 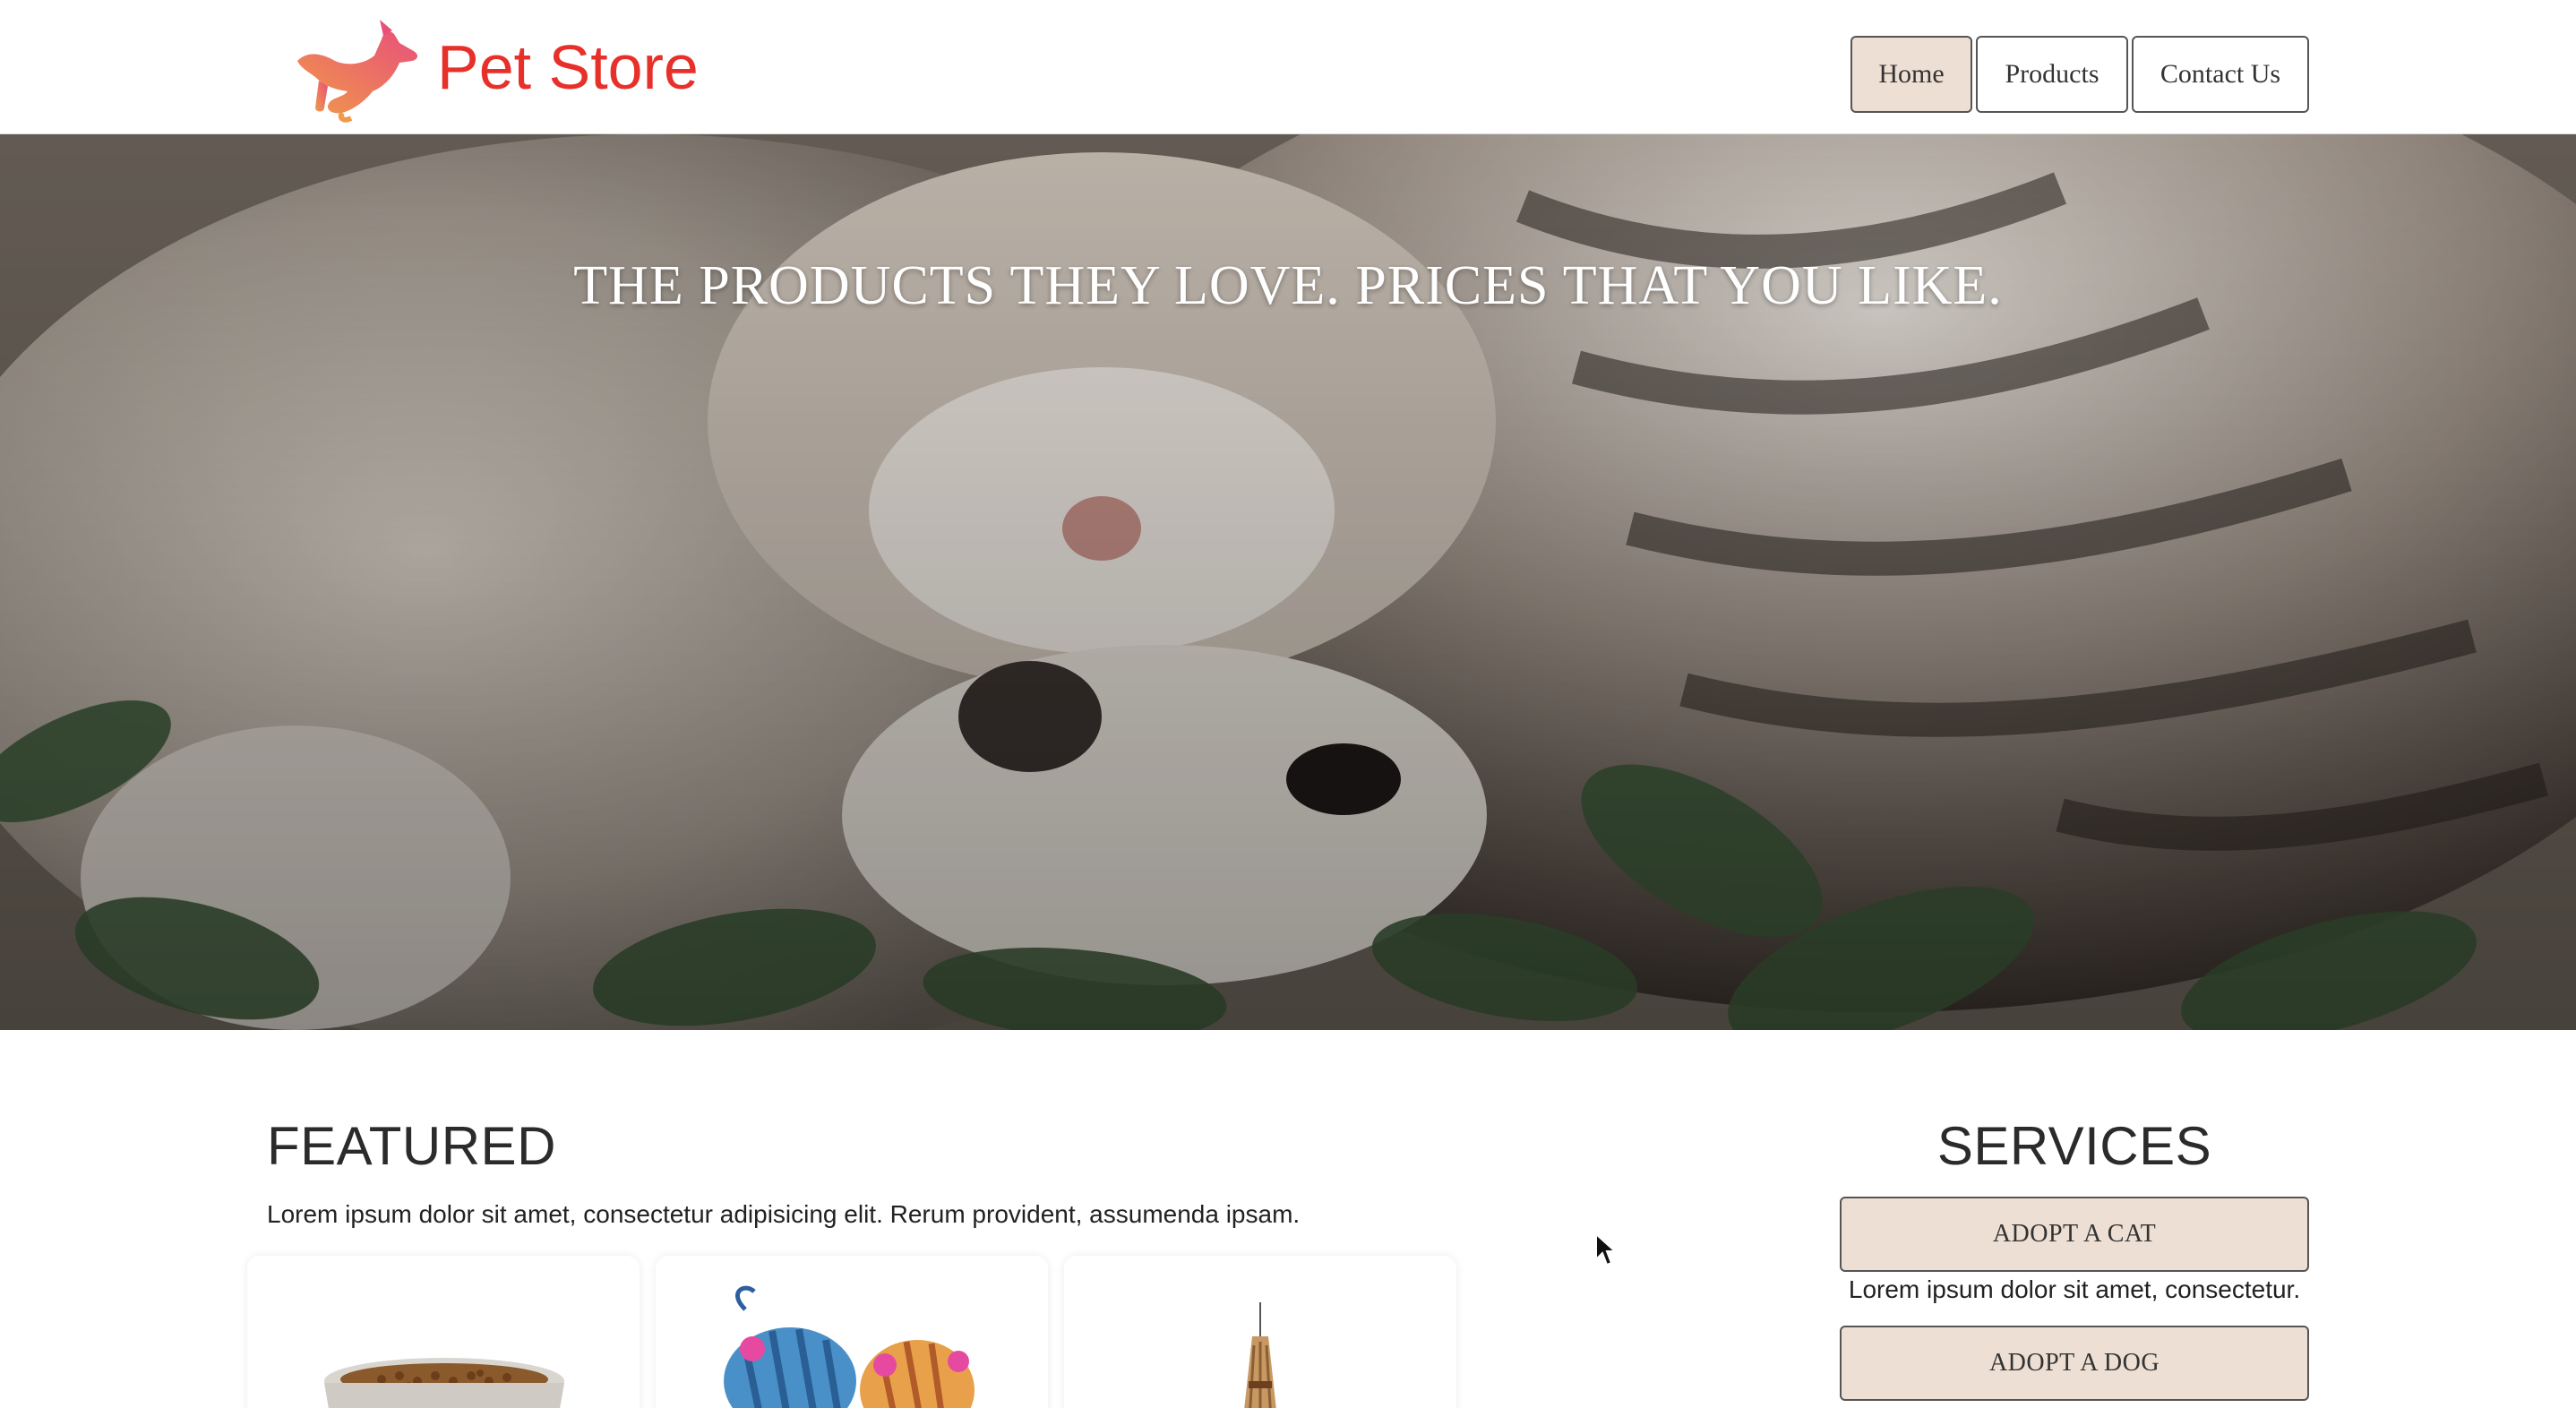 What do you see at coordinates (2052, 74) in the screenshot?
I see `nav-products-button: Products` at bounding box center [2052, 74].